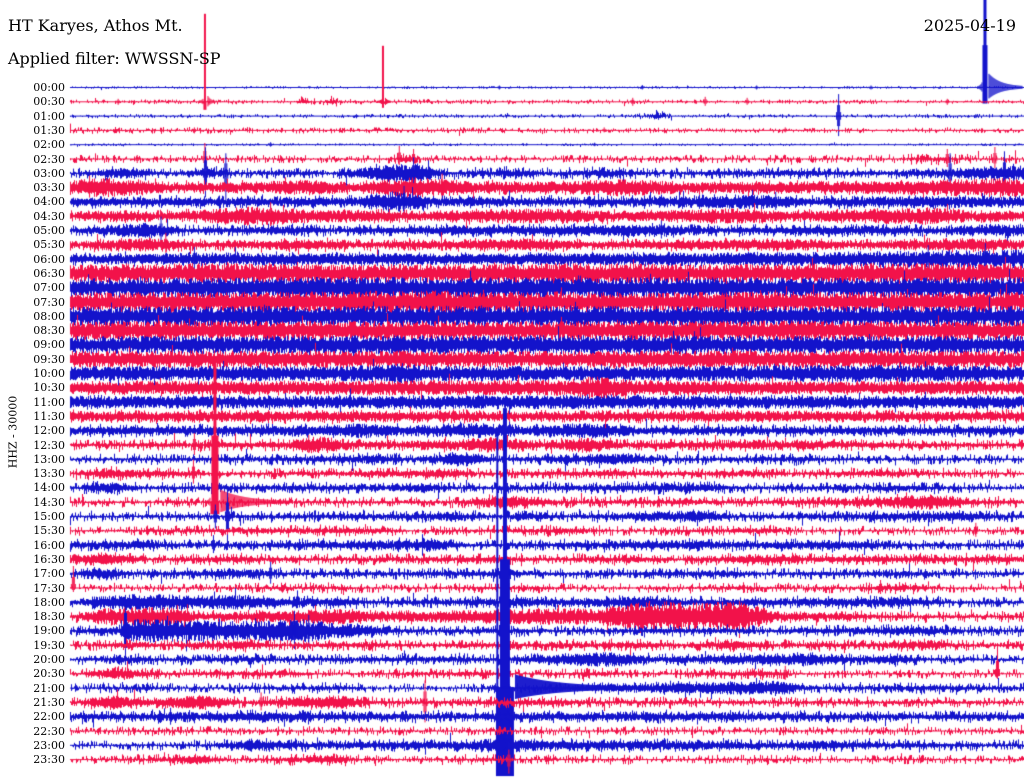  What do you see at coordinates (49, 245) in the screenshot?
I see `trace-time-label: 05:30` at bounding box center [49, 245].